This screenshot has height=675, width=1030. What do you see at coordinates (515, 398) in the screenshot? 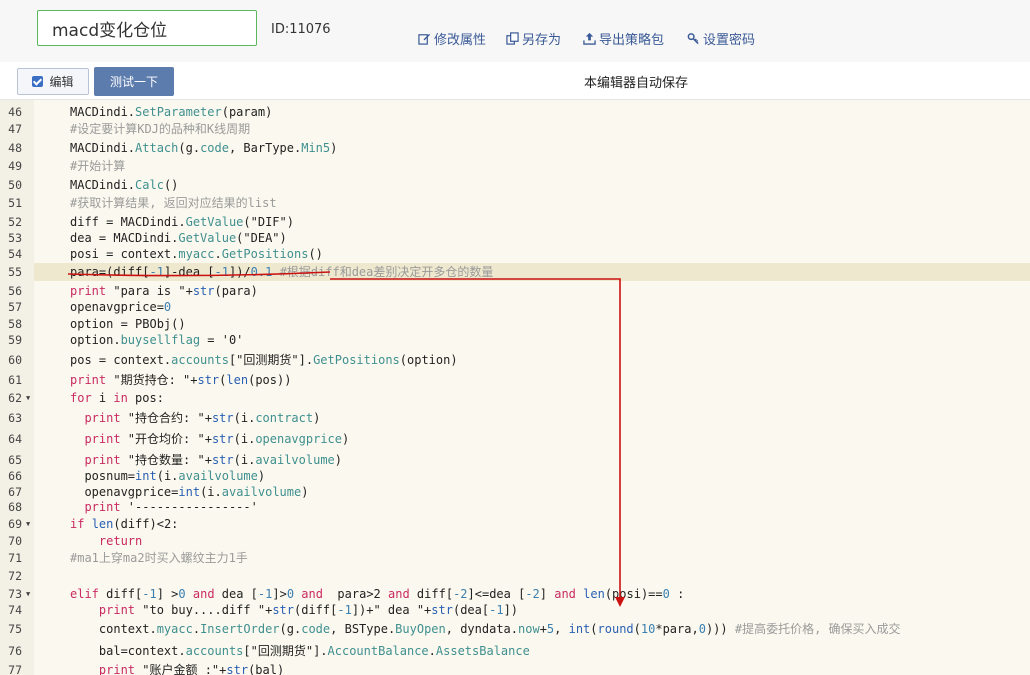
I see `code-line: 62 ▼ for i in pos:` at bounding box center [515, 398].